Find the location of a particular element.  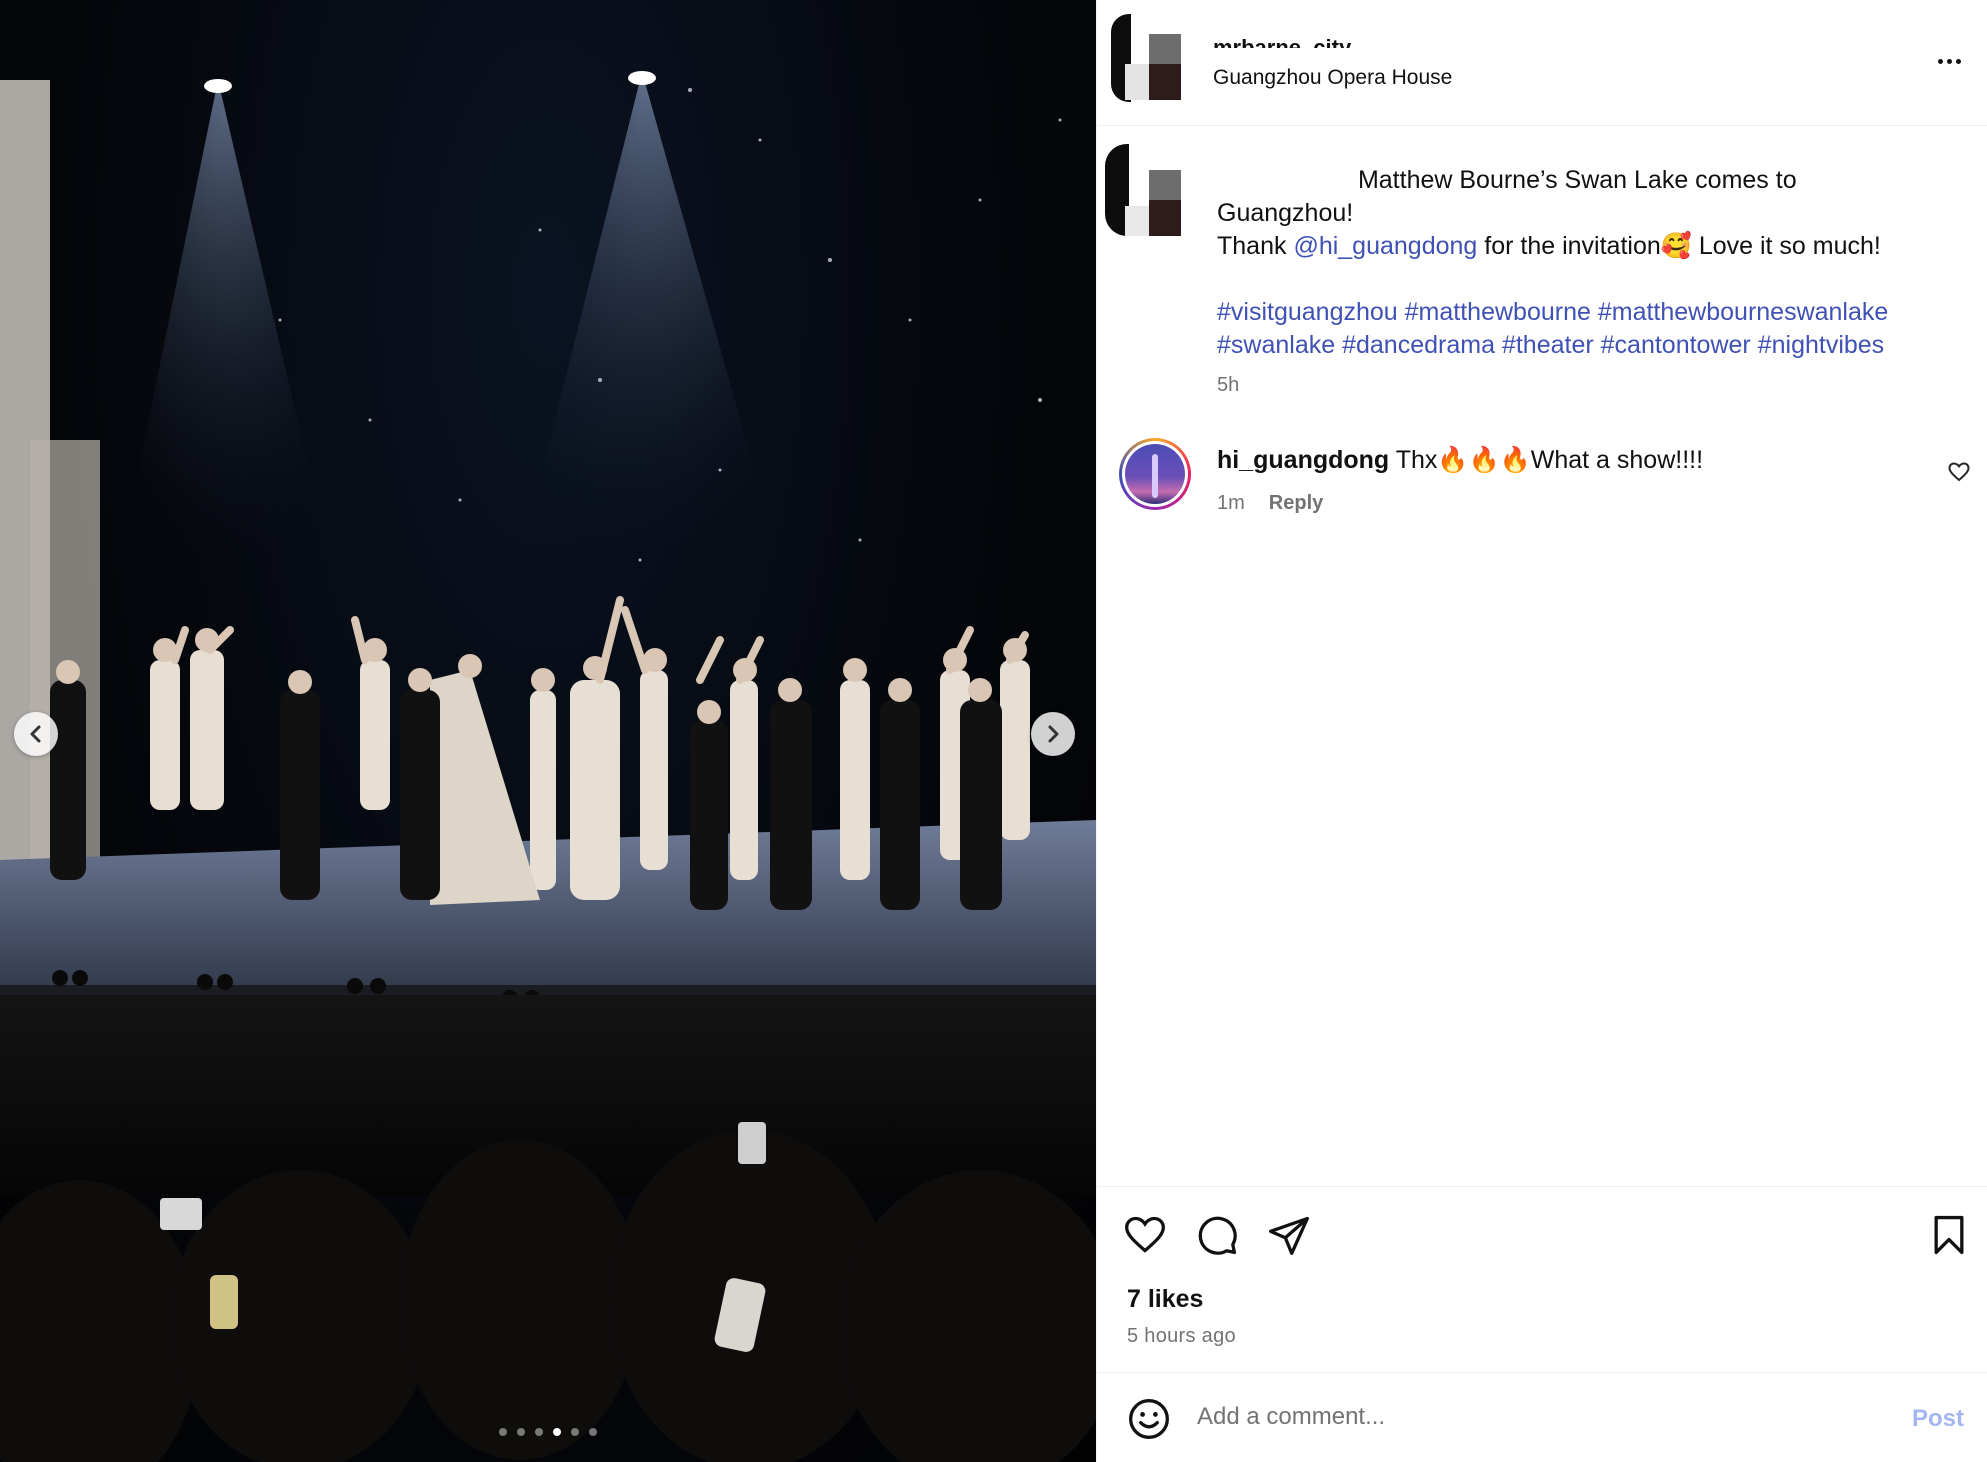

commenter-avatar is located at coordinates (1155, 474).